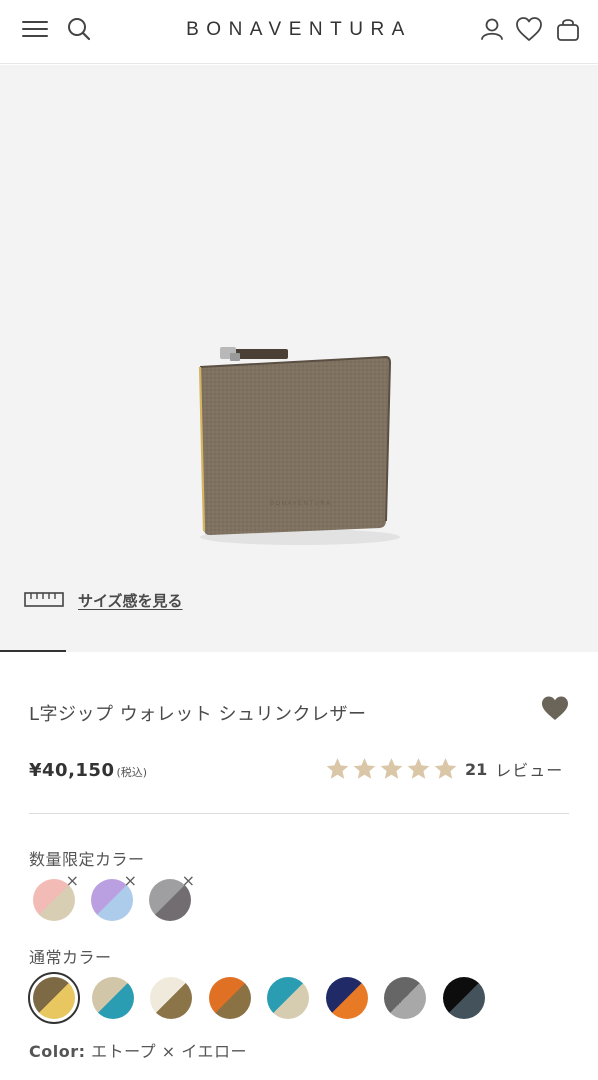 This screenshot has height=1080, width=598. Describe the element at coordinates (130, 600) in the screenshot. I see `size-guide-label: サイズ感を見る` at that location.